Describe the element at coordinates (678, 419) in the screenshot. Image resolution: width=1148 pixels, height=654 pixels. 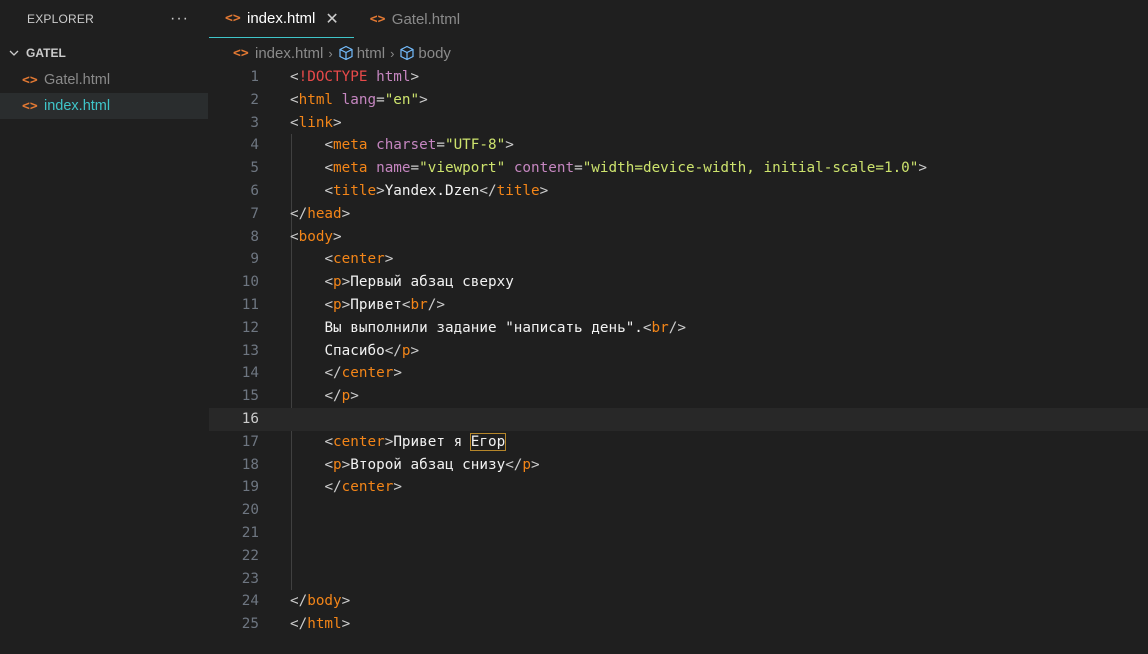
I see `code-line: 16` at that location.